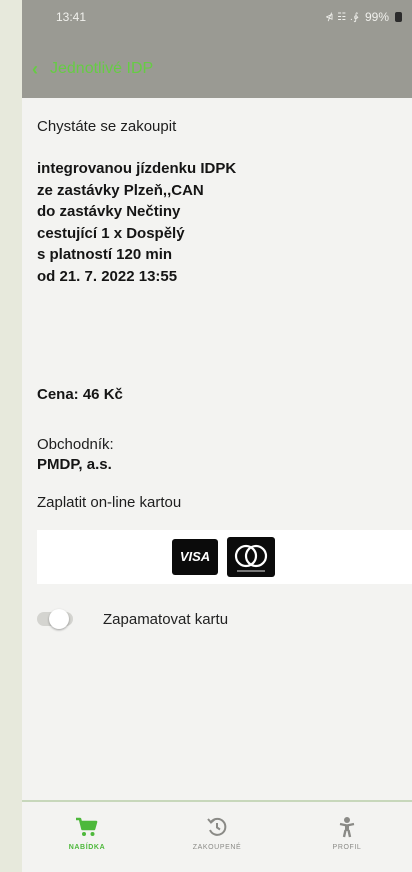 This screenshot has width=412, height=872. I want to click on mastercard-logo-icon, so click(251, 557).